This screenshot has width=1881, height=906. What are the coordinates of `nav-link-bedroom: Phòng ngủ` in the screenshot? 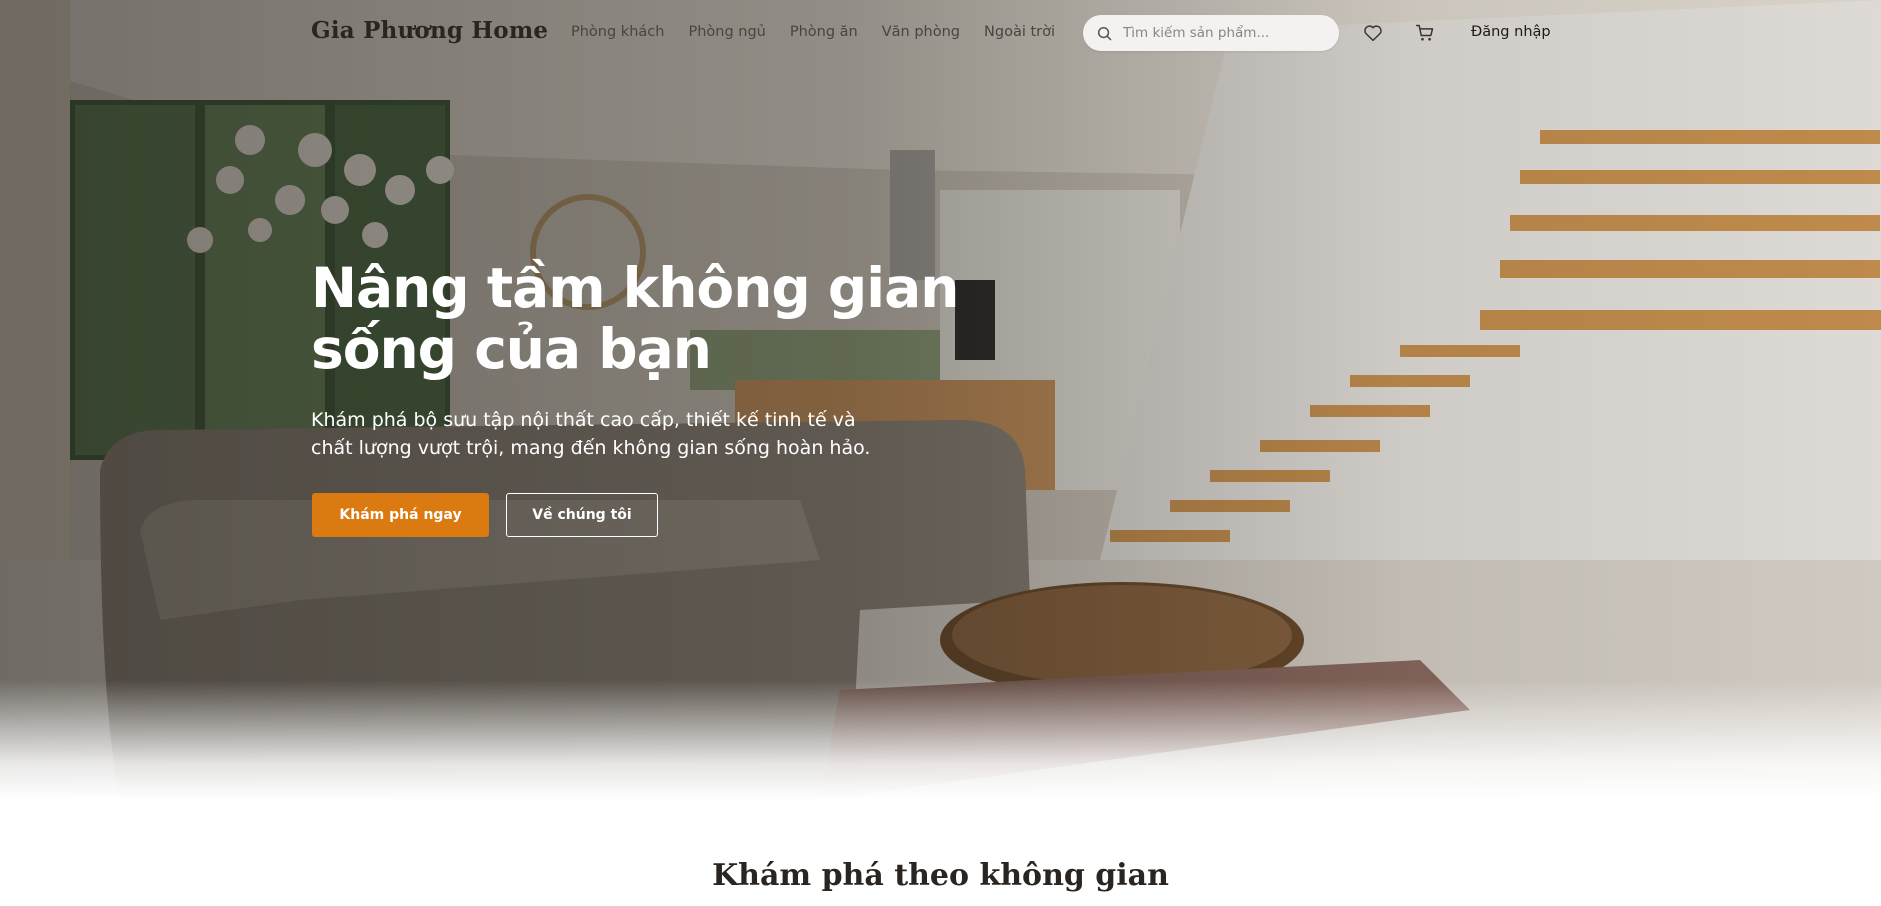 It's located at (726, 32).